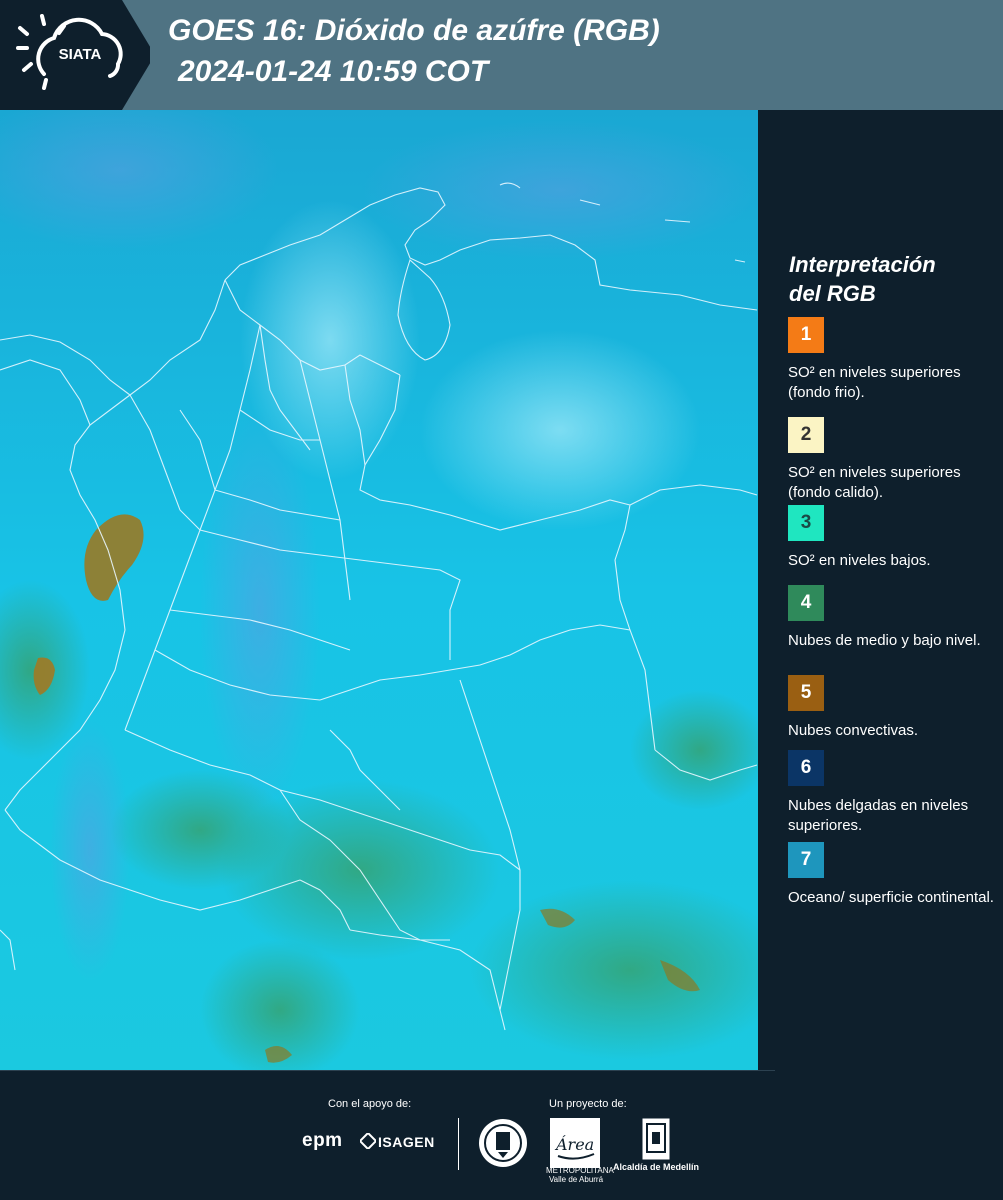 The image size is (1003, 1200). I want to click on project-label: Un proyecto de:, so click(588, 1104).